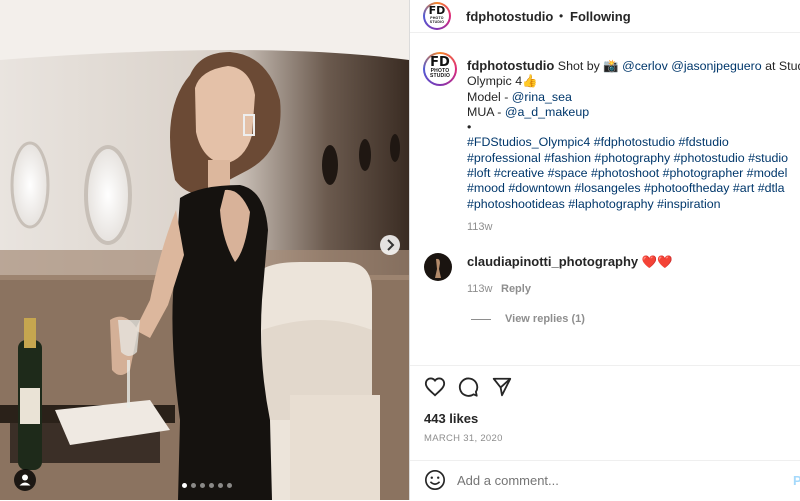 Image resolution: width=800 pixels, height=501 pixels. Describe the element at coordinates (468, 387) in the screenshot. I see `comment-icon` at that location.